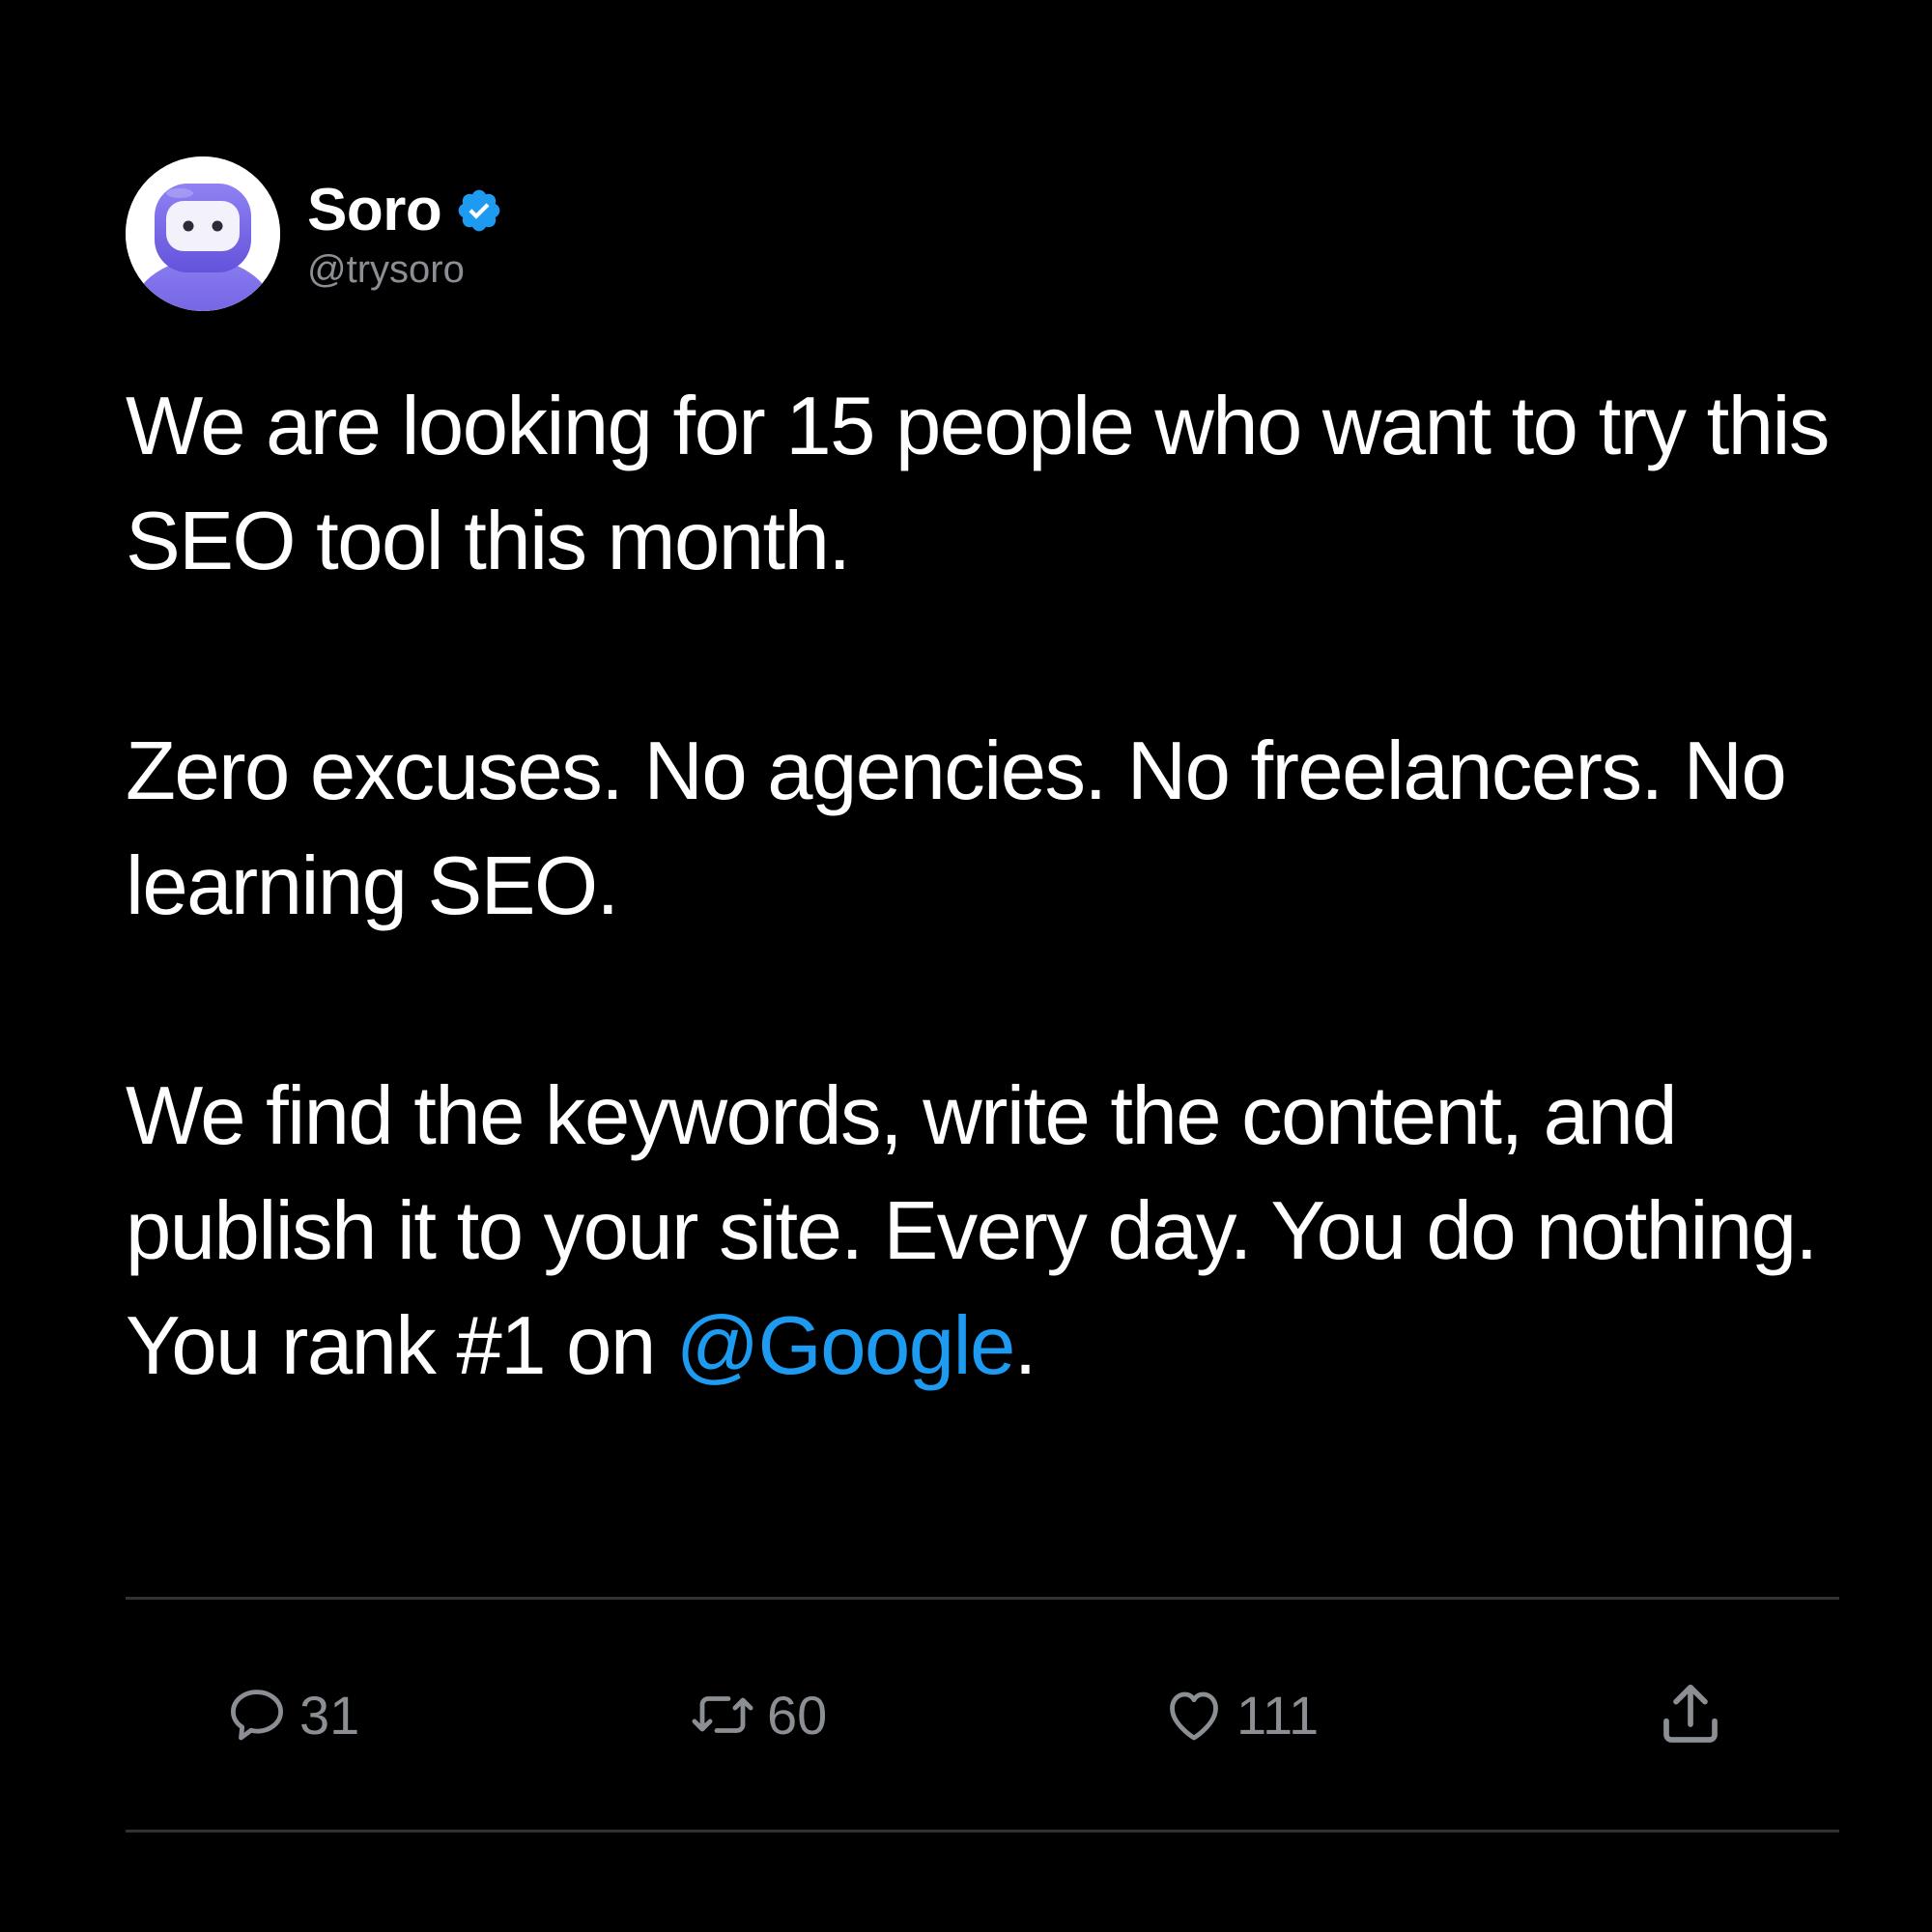 The height and width of the screenshot is (1932, 1932). What do you see at coordinates (1278, 1715) in the screenshot?
I see `like-count: 111` at bounding box center [1278, 1715].